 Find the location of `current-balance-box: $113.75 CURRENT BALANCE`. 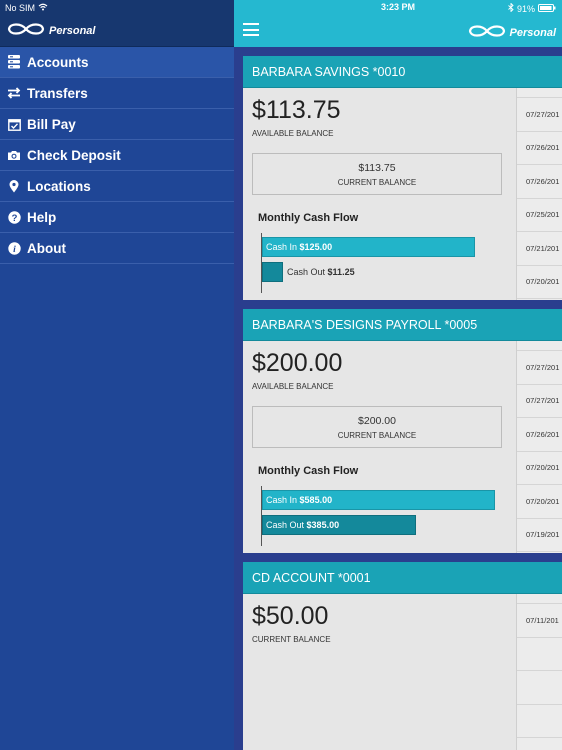

current-balance-box: $113.75 CURRENT BALANCE is located at coordinates (377, 174).